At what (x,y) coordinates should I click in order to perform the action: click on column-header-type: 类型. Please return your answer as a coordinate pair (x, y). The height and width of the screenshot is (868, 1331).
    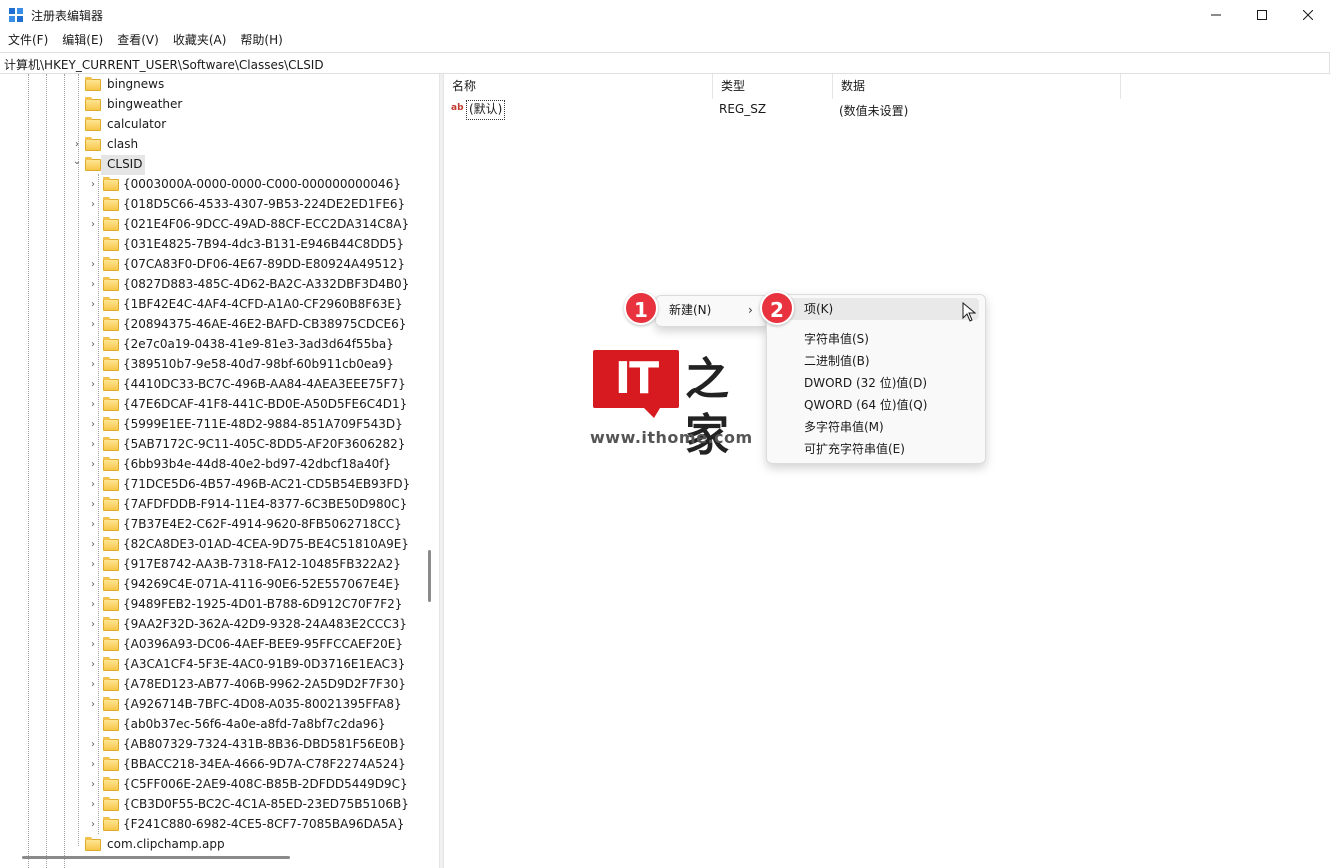
    Looking at the image, I should click on (773, 86).